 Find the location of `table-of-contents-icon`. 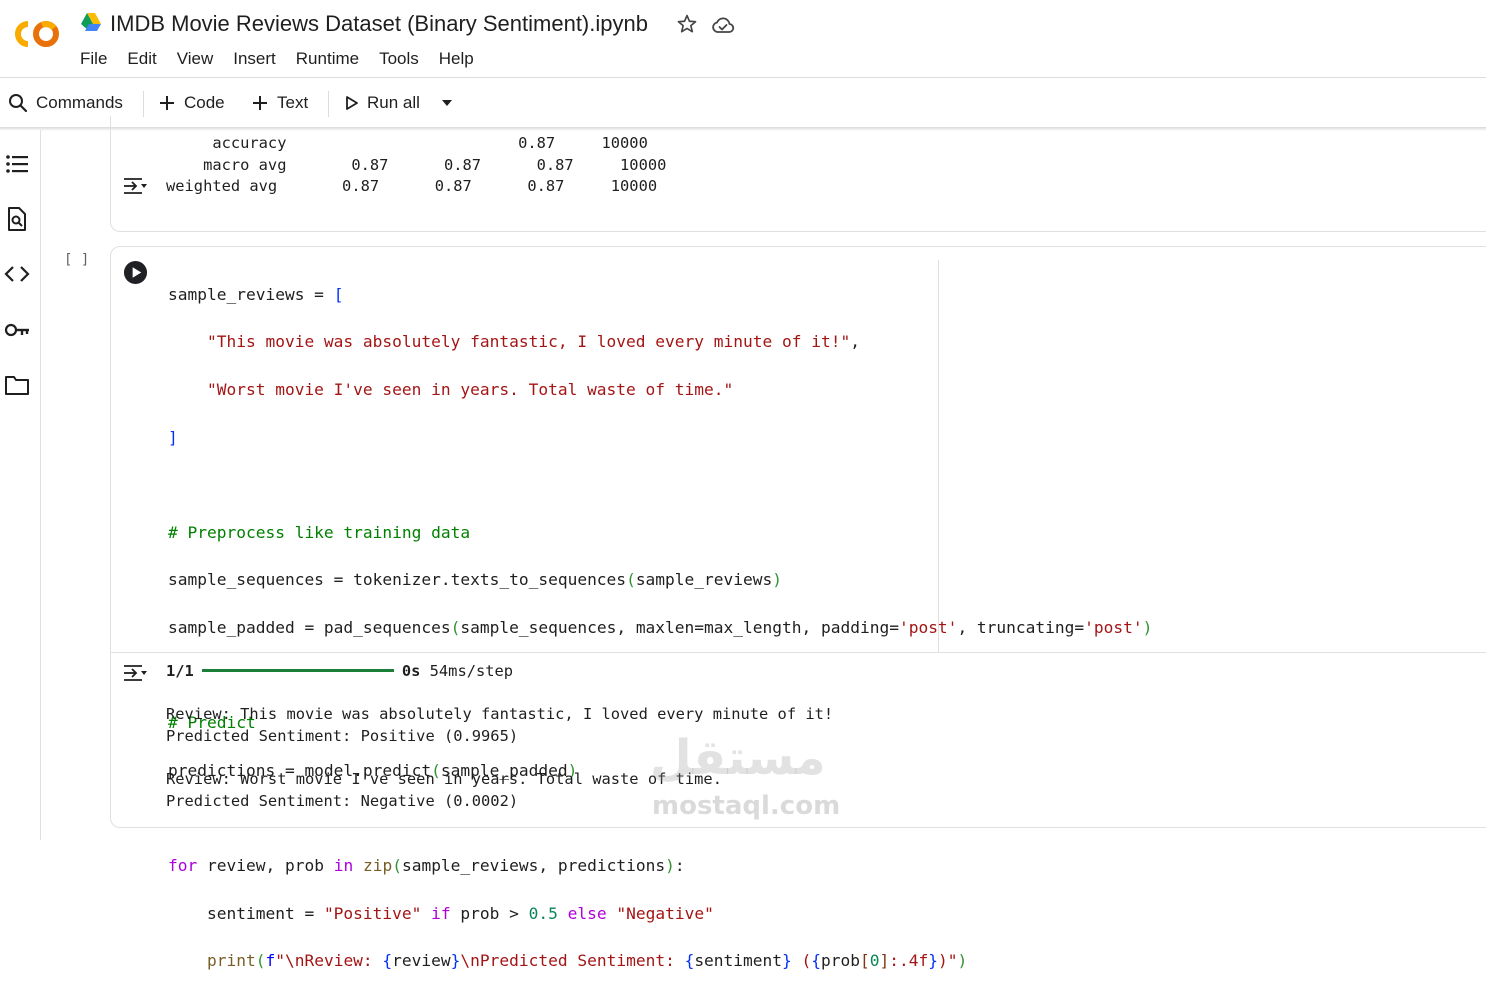

table-of-contents-icon is located at coordinates (17, 164).